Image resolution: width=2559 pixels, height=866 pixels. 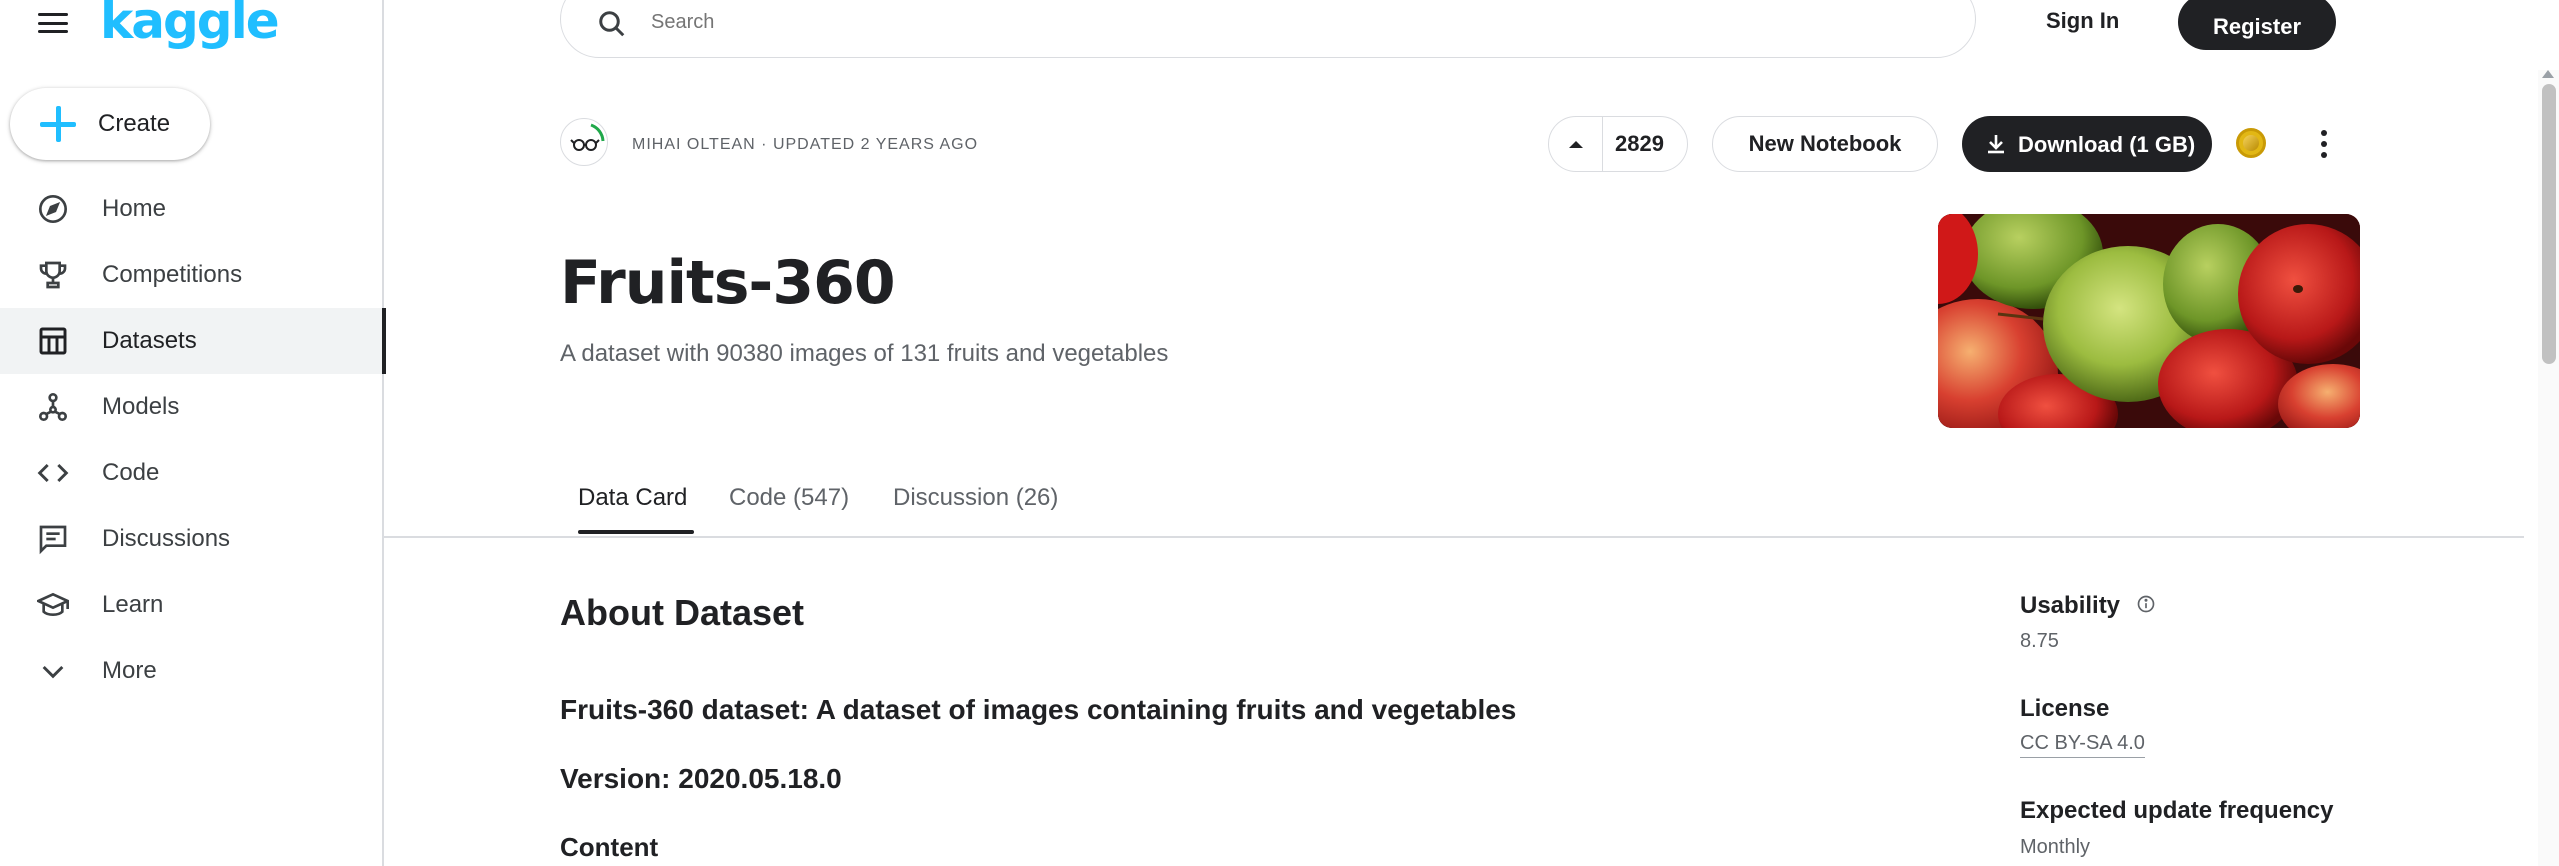 I want to click on sidebar-item-label: Discussions, so click(x=166, y=538).